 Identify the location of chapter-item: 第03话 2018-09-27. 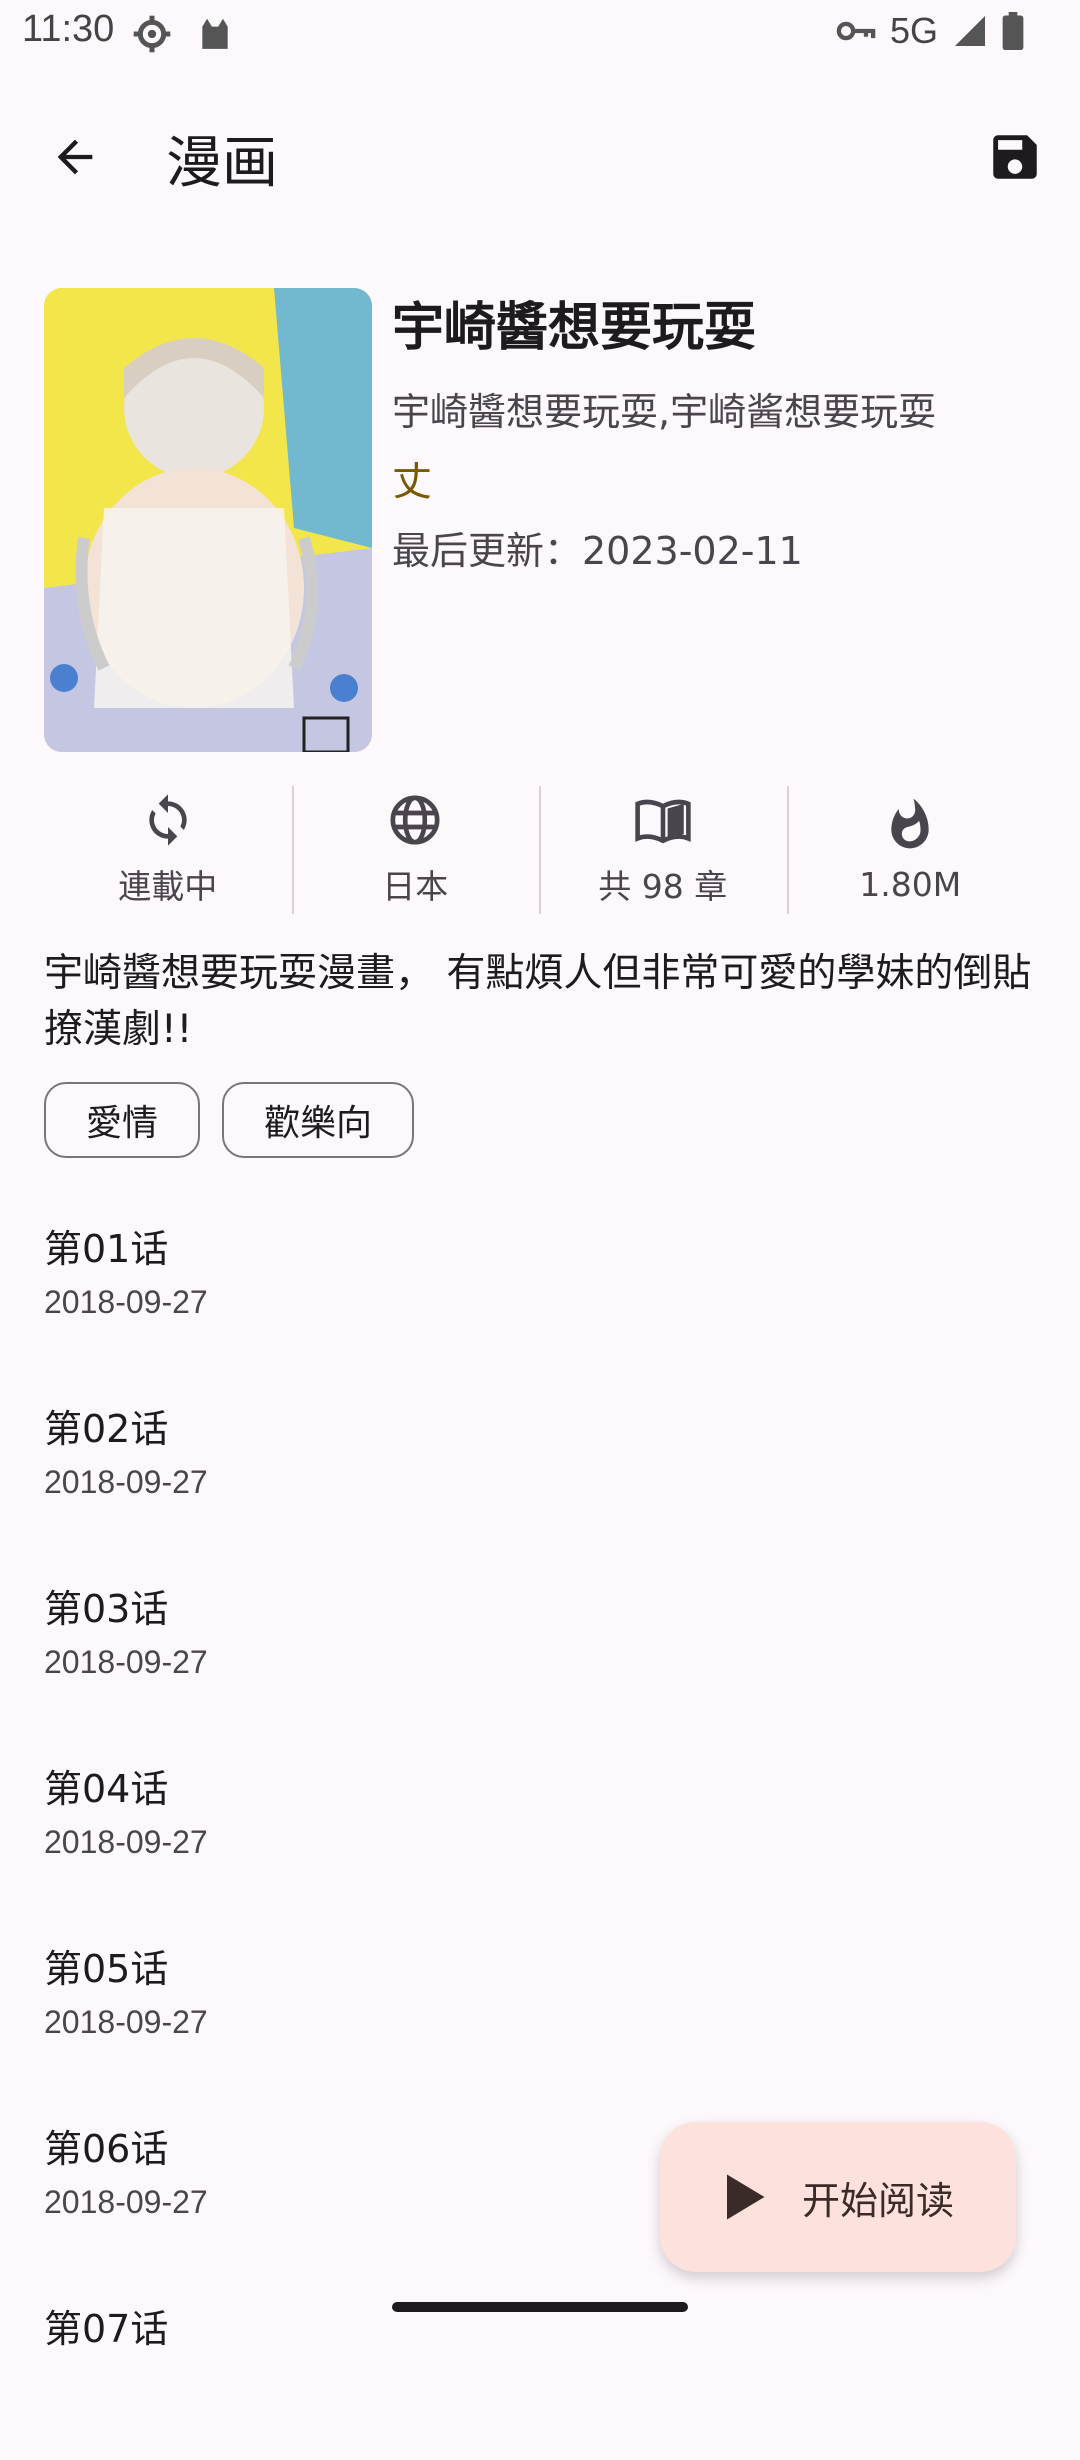
(540, 1650).